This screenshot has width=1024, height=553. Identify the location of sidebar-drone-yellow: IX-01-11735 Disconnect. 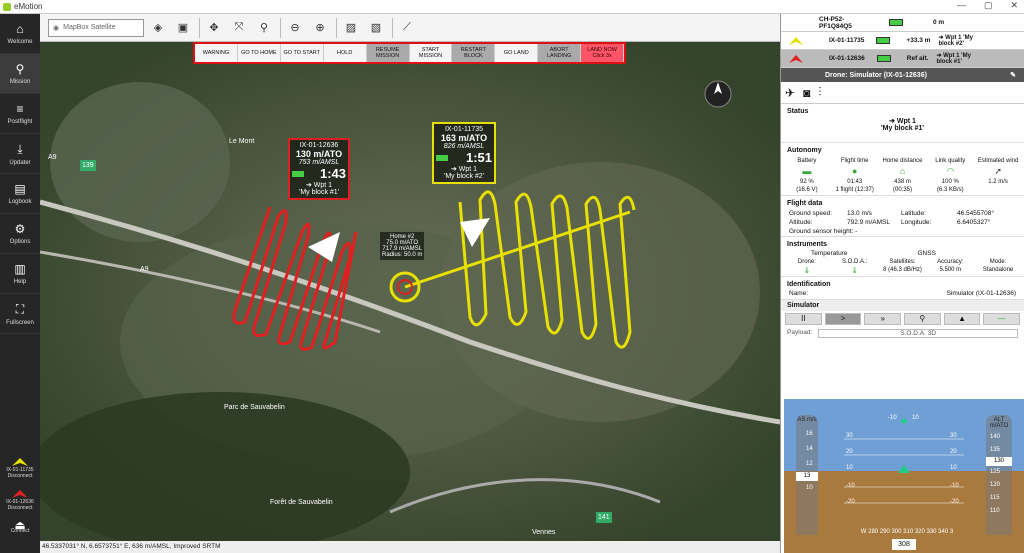
(20, 472).